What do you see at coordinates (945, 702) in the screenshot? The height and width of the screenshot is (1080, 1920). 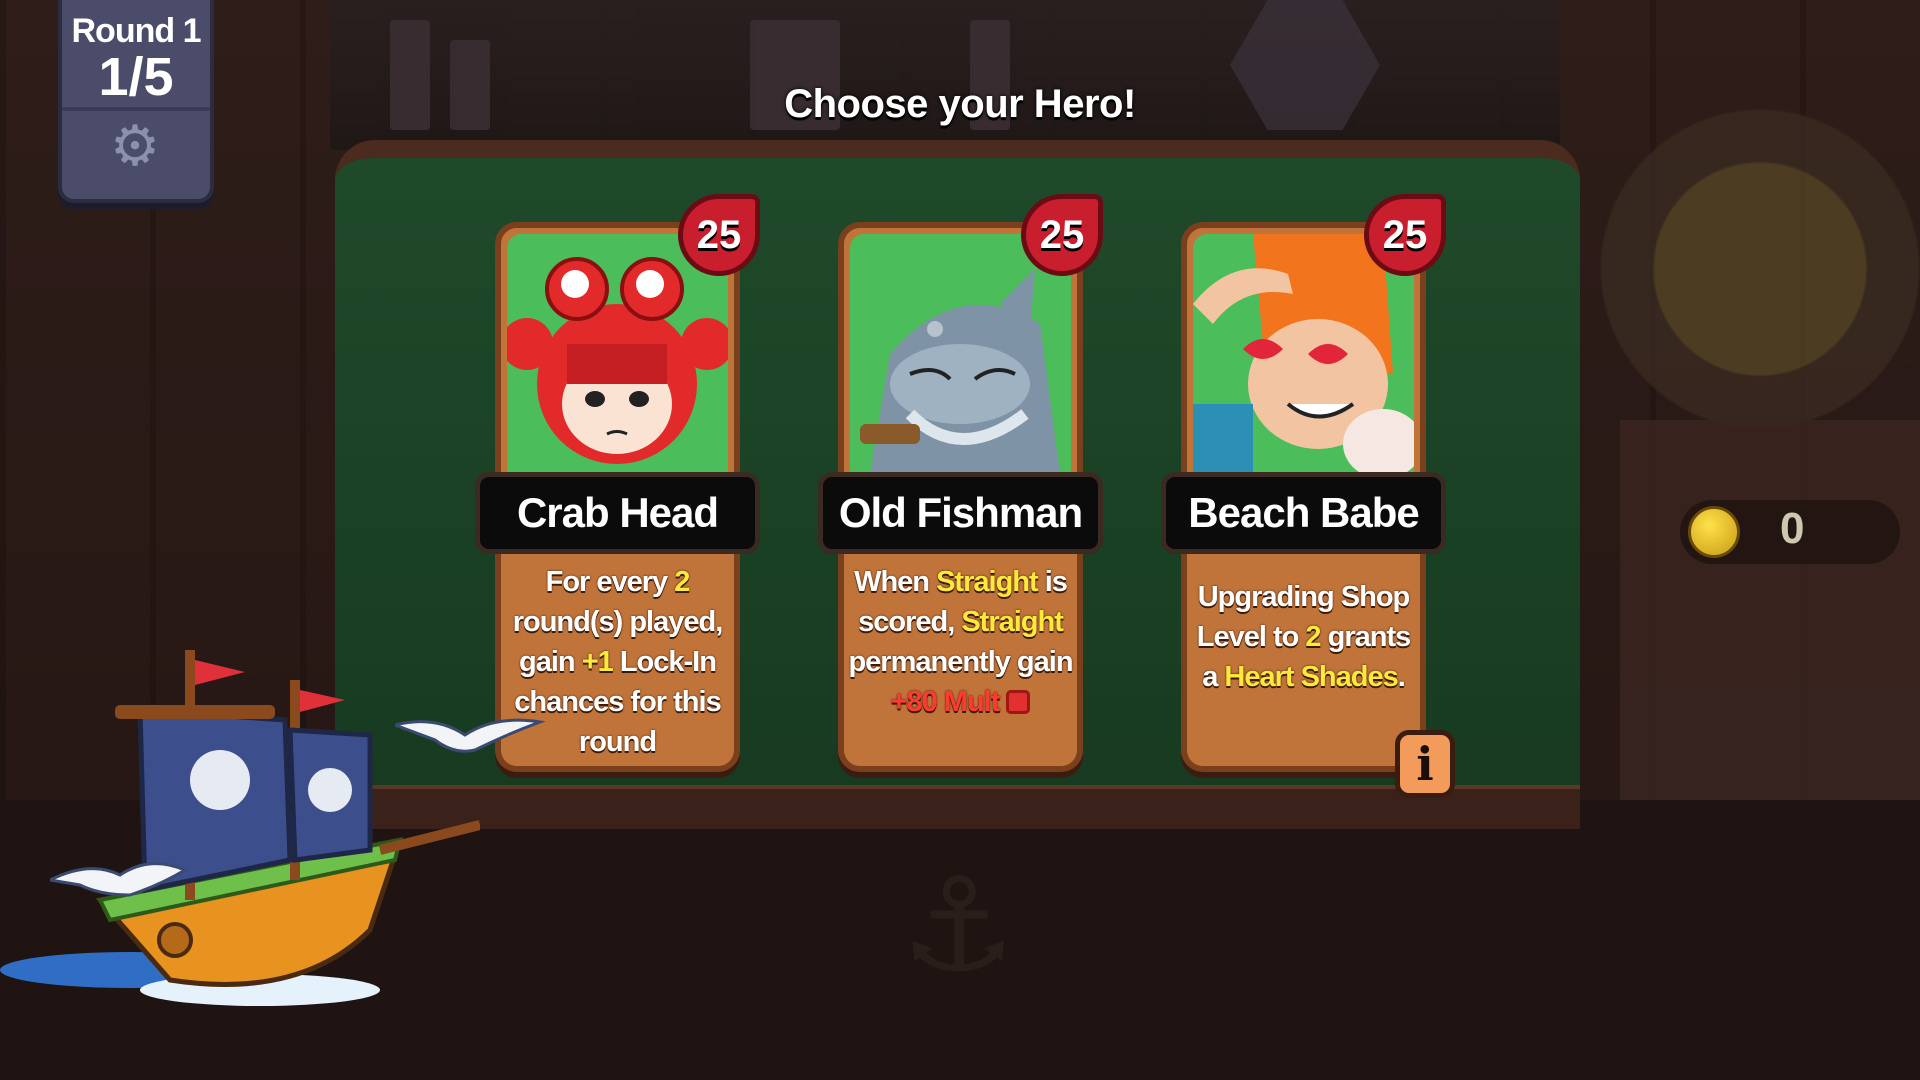 I see `desc-highlight-red: +80 Mult` at bounding box center [945, 702].